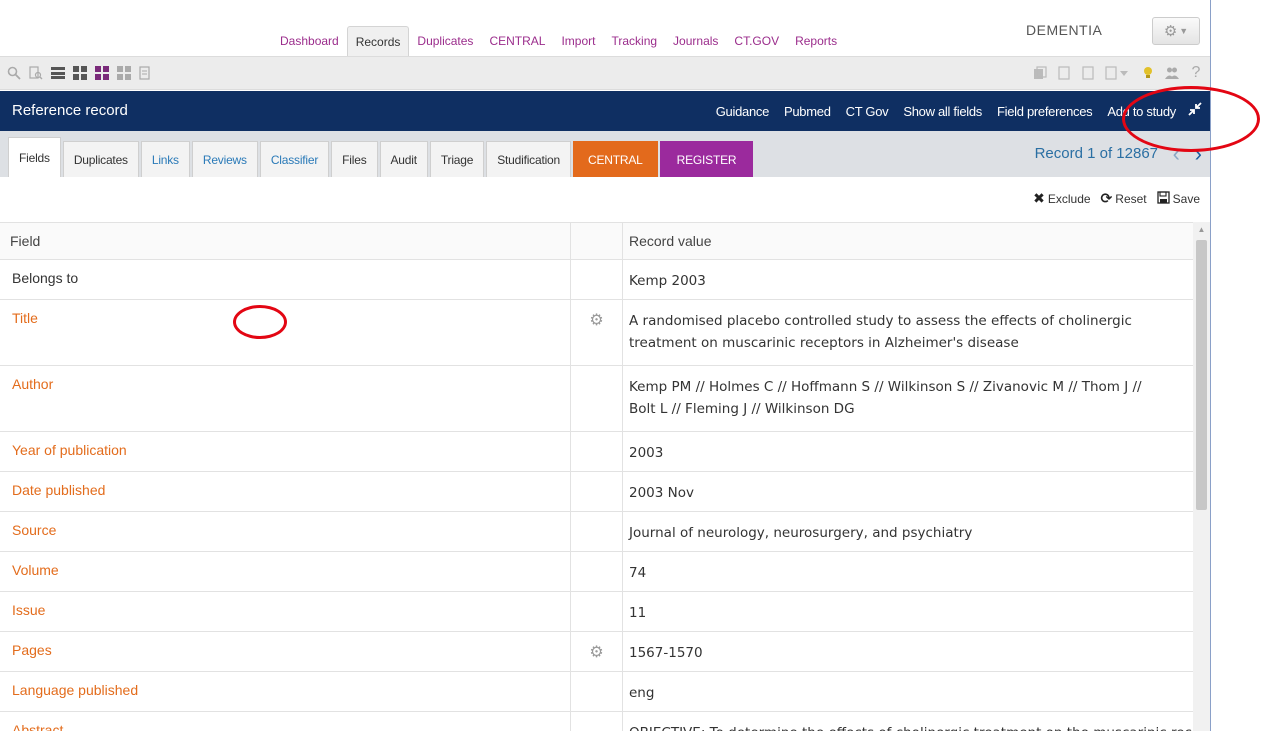 This screenshot has width=1262, height=731. I want to click on field-value: 1567-1570, so click(907, 651).